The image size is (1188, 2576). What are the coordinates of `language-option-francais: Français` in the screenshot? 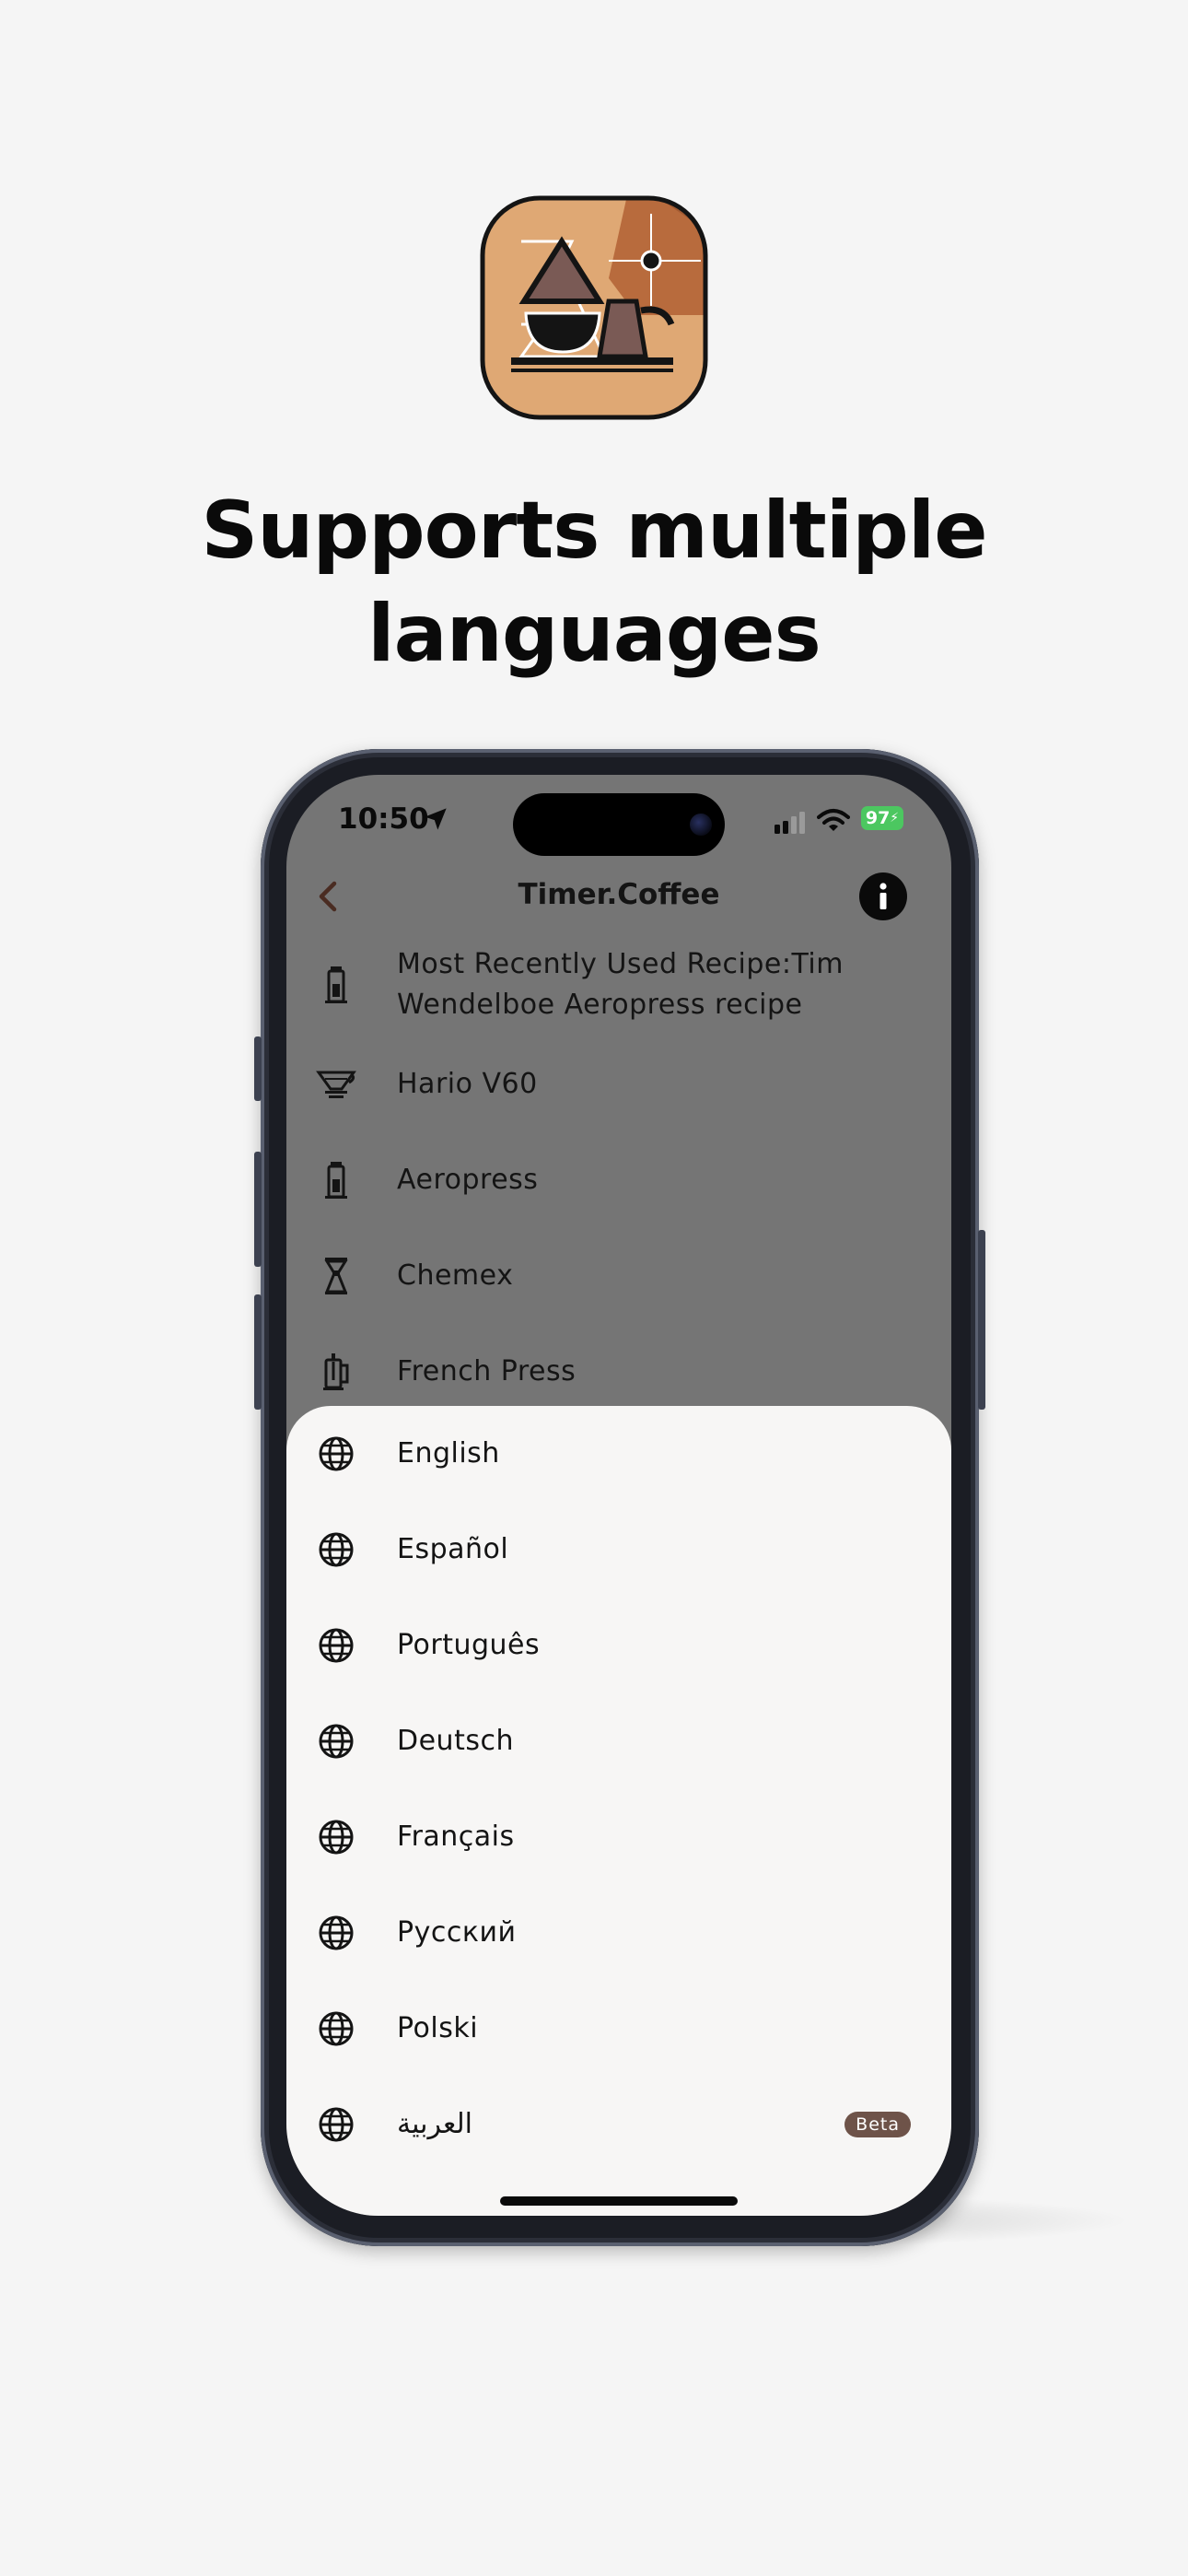 It's located at (618, 1837).